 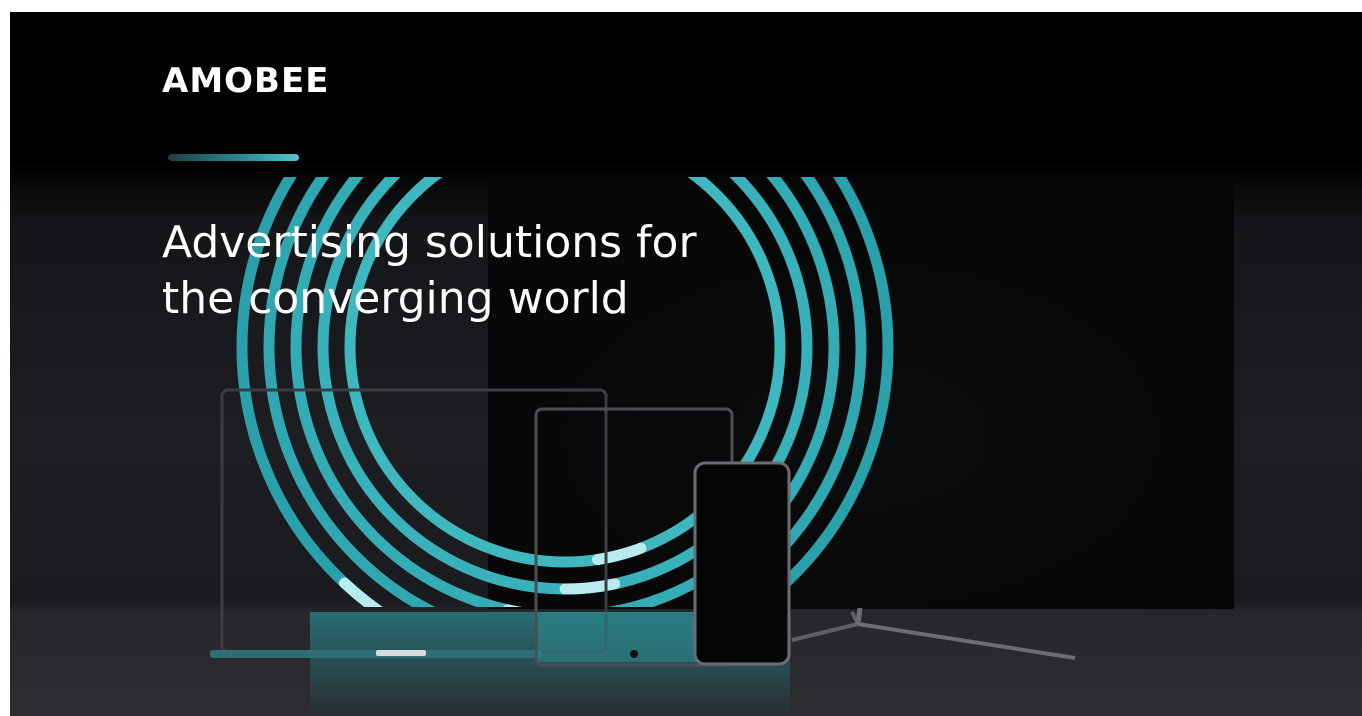 I want to click on smartphone, so click(x=742, y=563).